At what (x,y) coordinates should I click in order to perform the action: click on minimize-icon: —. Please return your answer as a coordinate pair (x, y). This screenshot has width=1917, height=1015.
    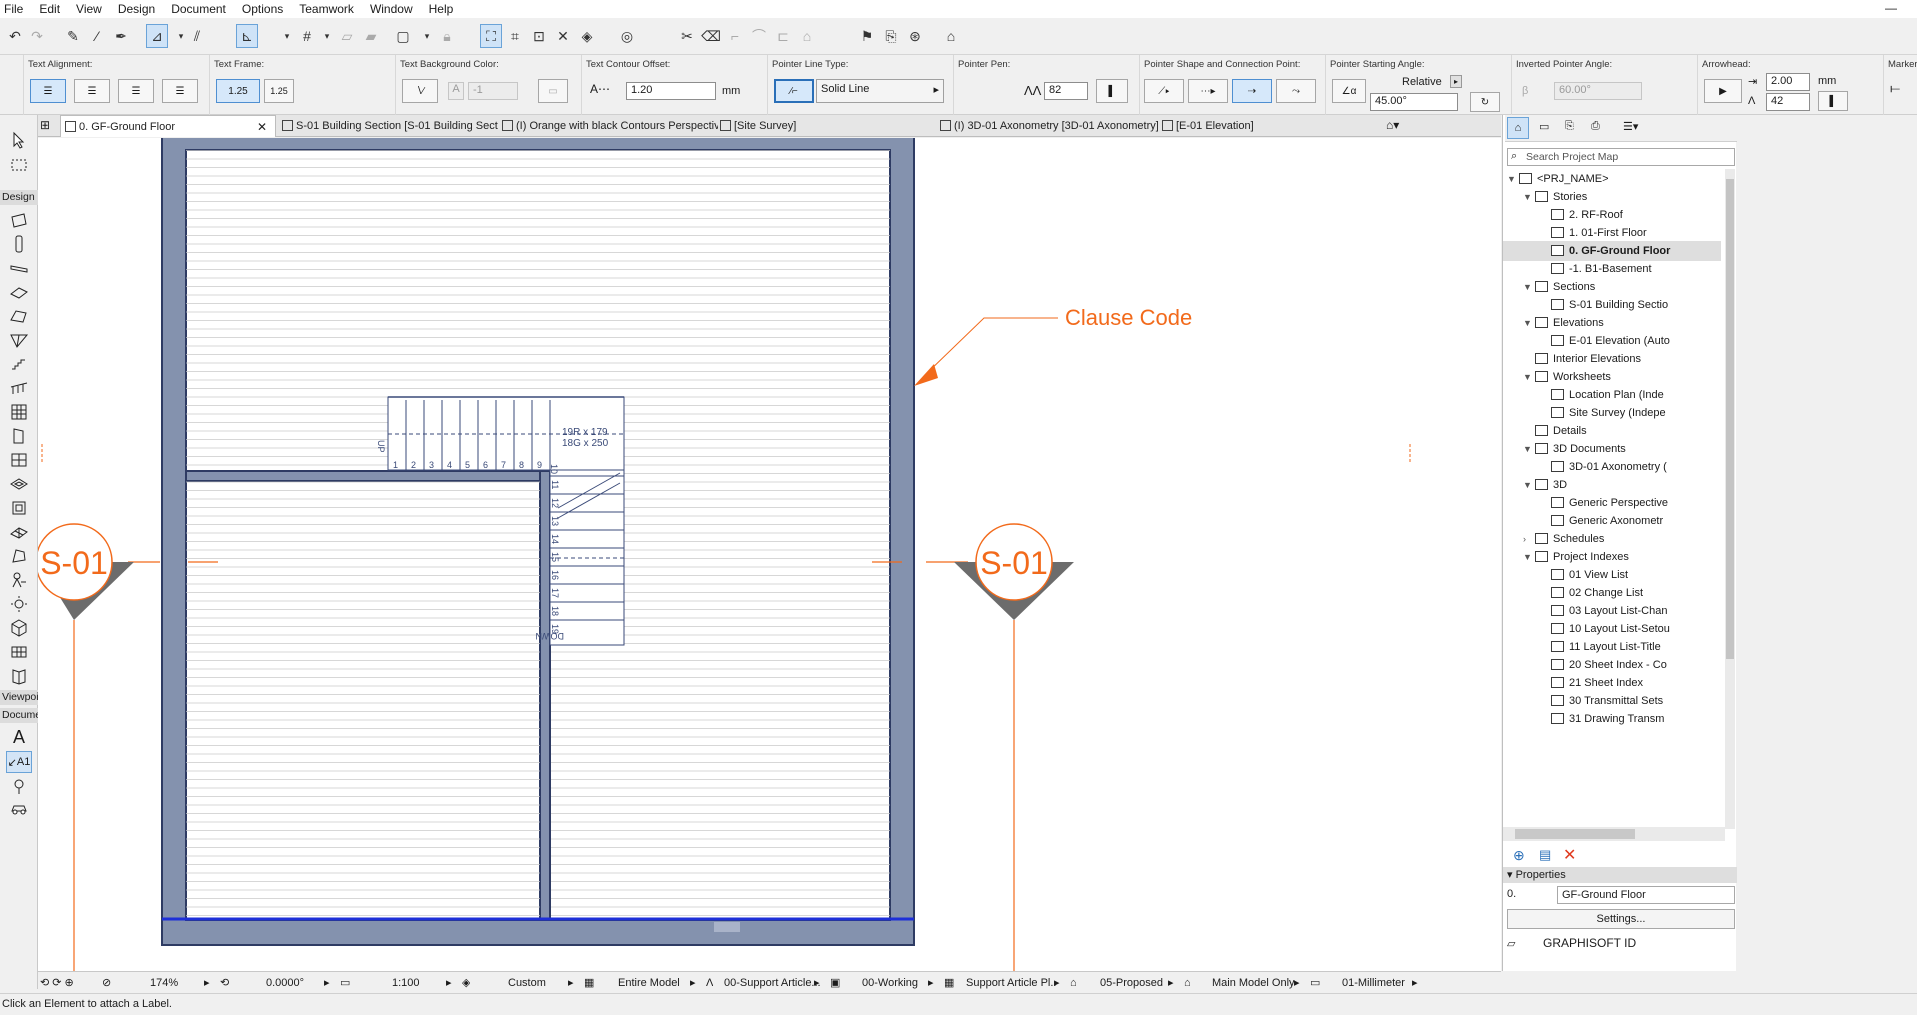
    Looking at the image, I should click on (1891, 8).